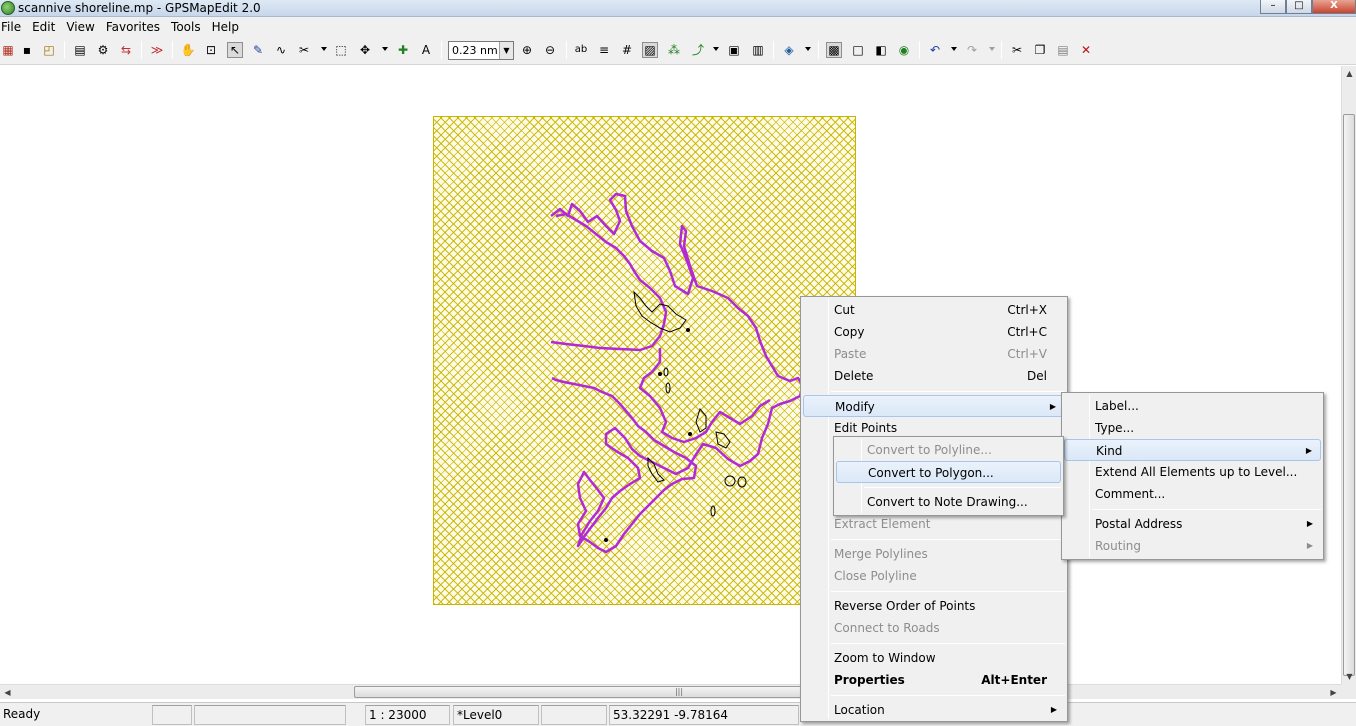 This screenshot has height=726, width=1356. Describe the element at coordinates (139, 8) in the screenshot. I see `window-title: scannive shoreline.mp - GPSMapEdit 2.0` at that location.